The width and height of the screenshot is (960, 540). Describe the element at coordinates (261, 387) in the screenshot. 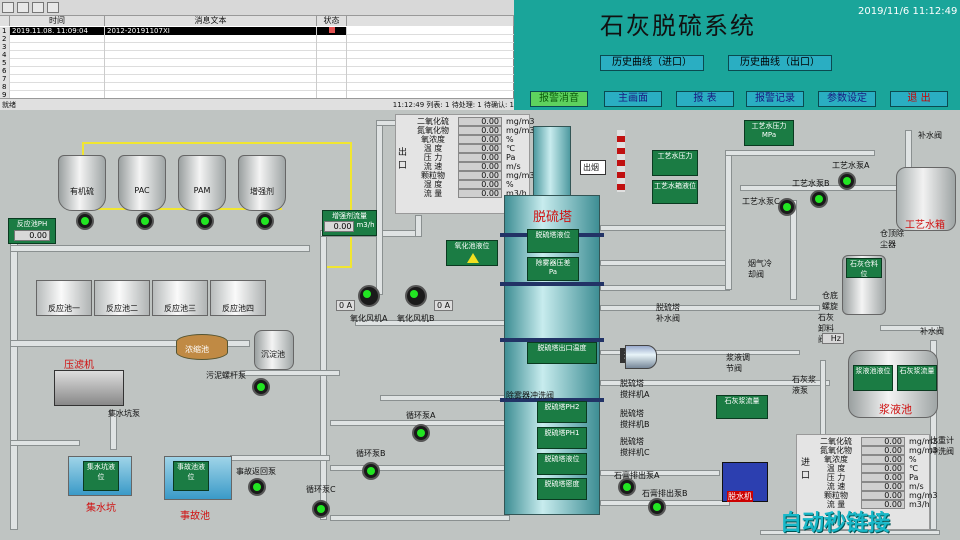

I see `sludge-pump` at that location.